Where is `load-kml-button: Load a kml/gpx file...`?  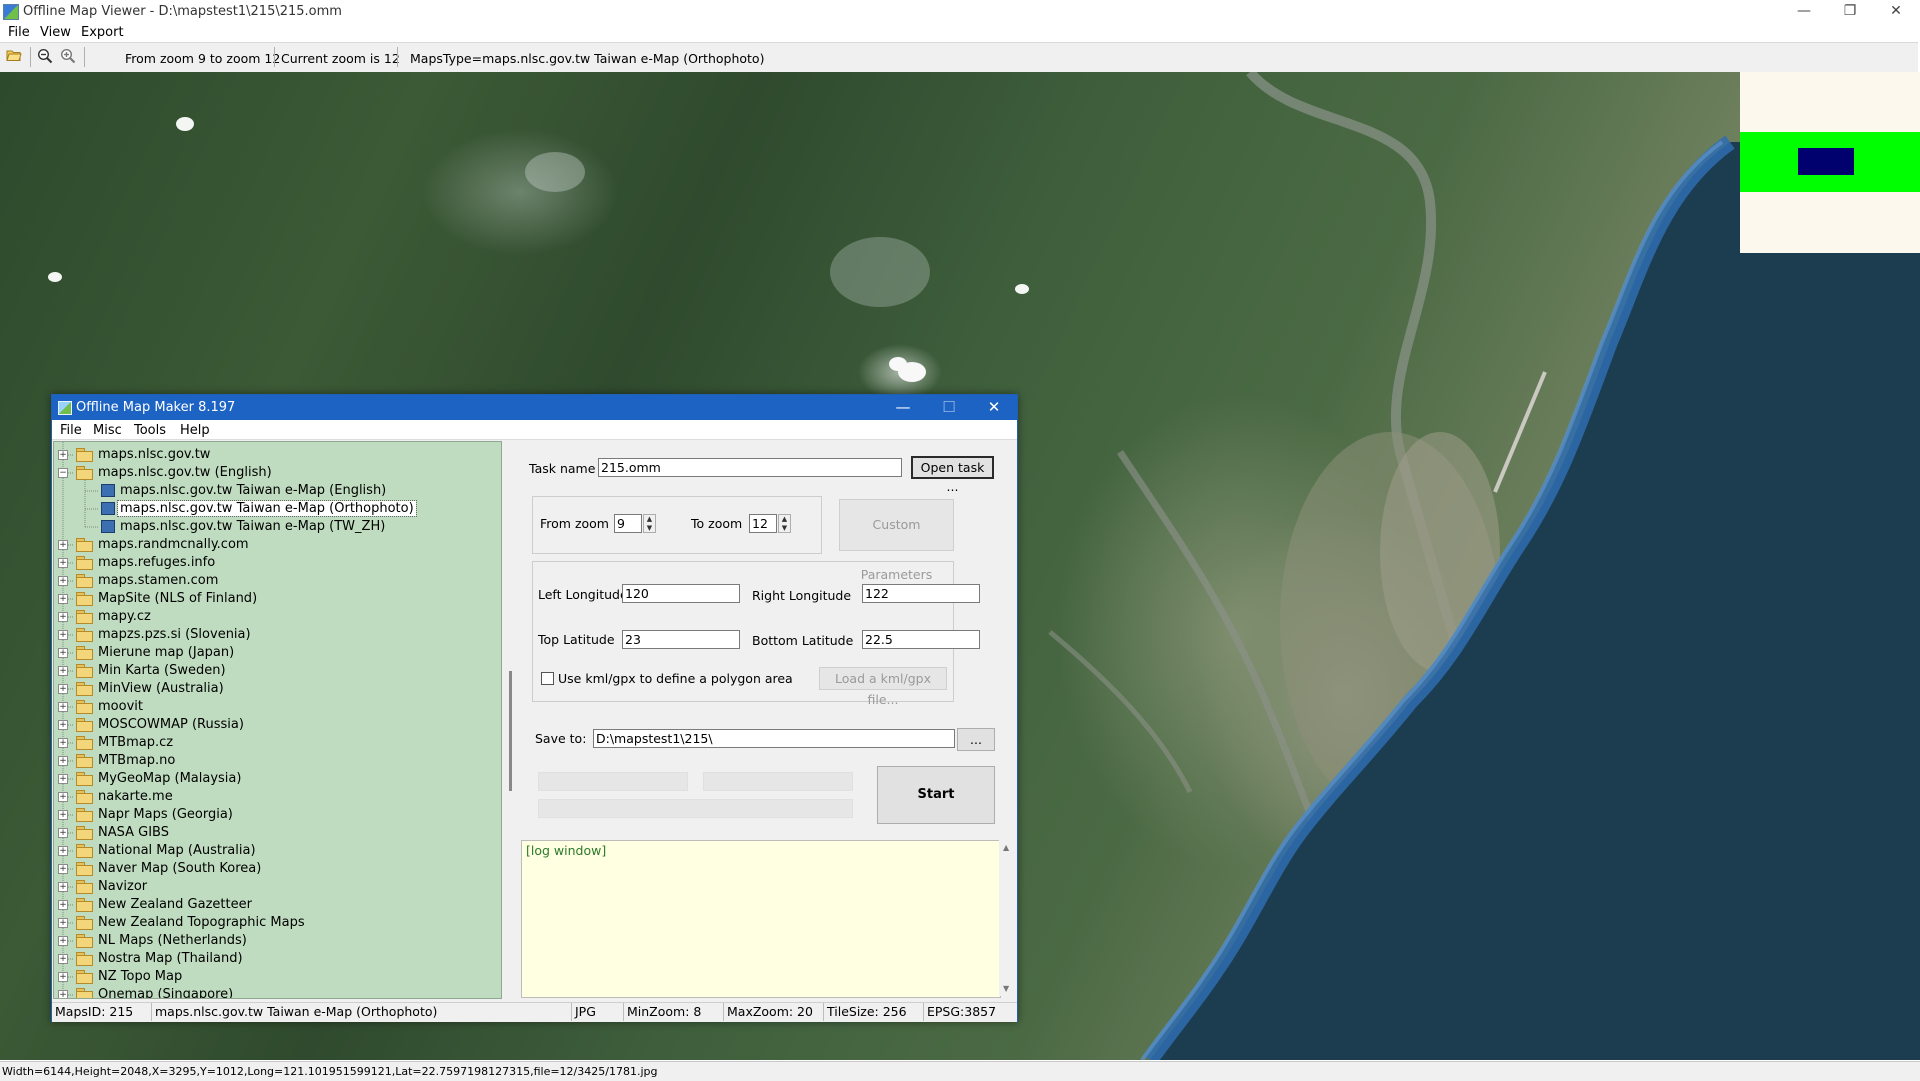 load-kml-button: Load a kml/gpx file... is located at coordinates (883, 687).